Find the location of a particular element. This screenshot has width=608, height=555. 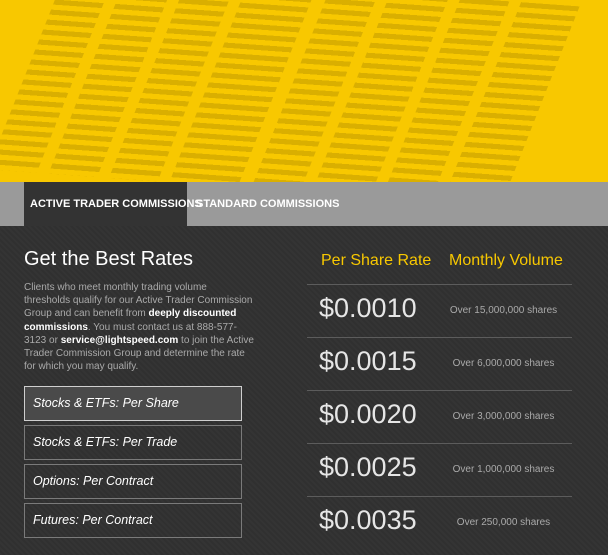

header-per-share-rate: Per Share Rate is located at coordinates (376, 260).